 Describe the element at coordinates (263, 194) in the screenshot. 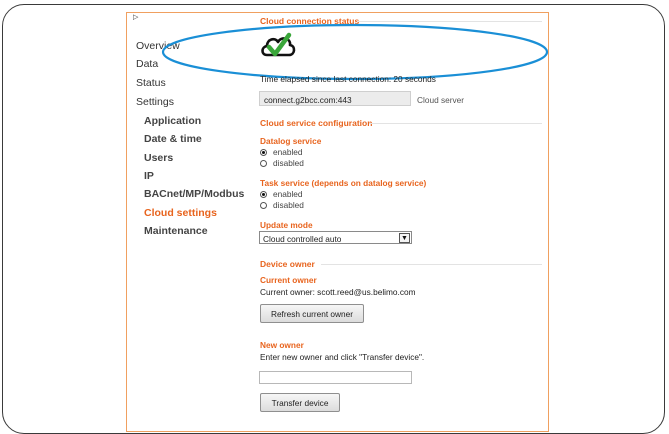

I see `task-enabled-radio` at that location.